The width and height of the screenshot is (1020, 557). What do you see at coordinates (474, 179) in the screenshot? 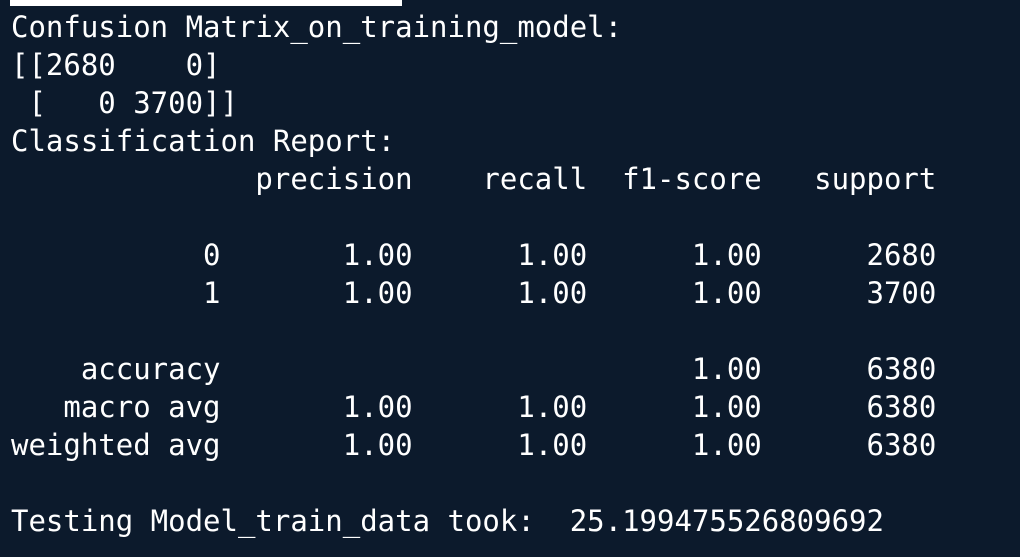
I see `report-header: precision recall f1-score support` at bounding box center [474, 179].